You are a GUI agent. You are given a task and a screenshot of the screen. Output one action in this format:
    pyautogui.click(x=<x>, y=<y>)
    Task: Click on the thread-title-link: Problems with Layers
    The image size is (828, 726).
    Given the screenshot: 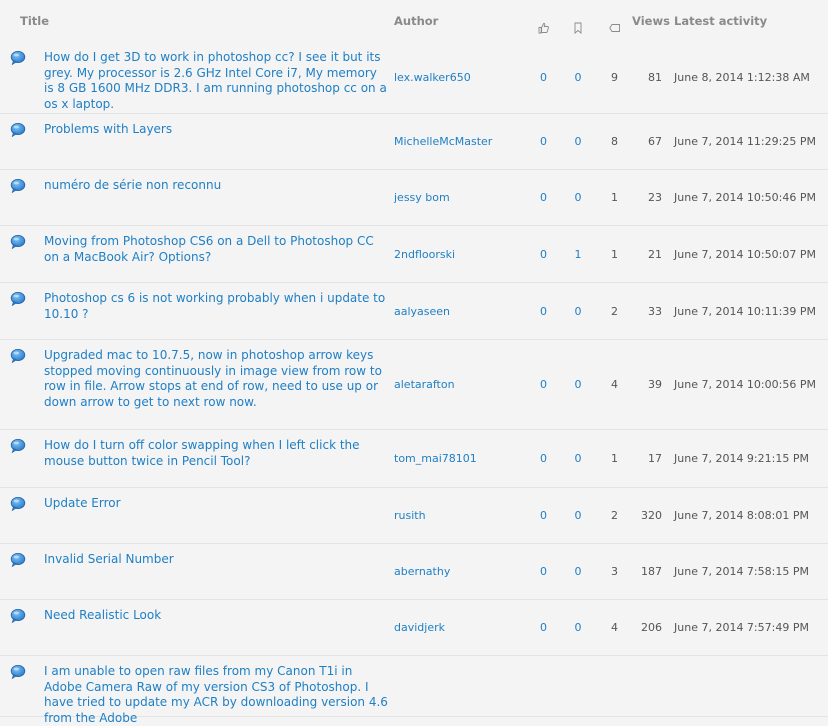 What is the action you would take?
    pyautogui.click(x=219, y=126)
    